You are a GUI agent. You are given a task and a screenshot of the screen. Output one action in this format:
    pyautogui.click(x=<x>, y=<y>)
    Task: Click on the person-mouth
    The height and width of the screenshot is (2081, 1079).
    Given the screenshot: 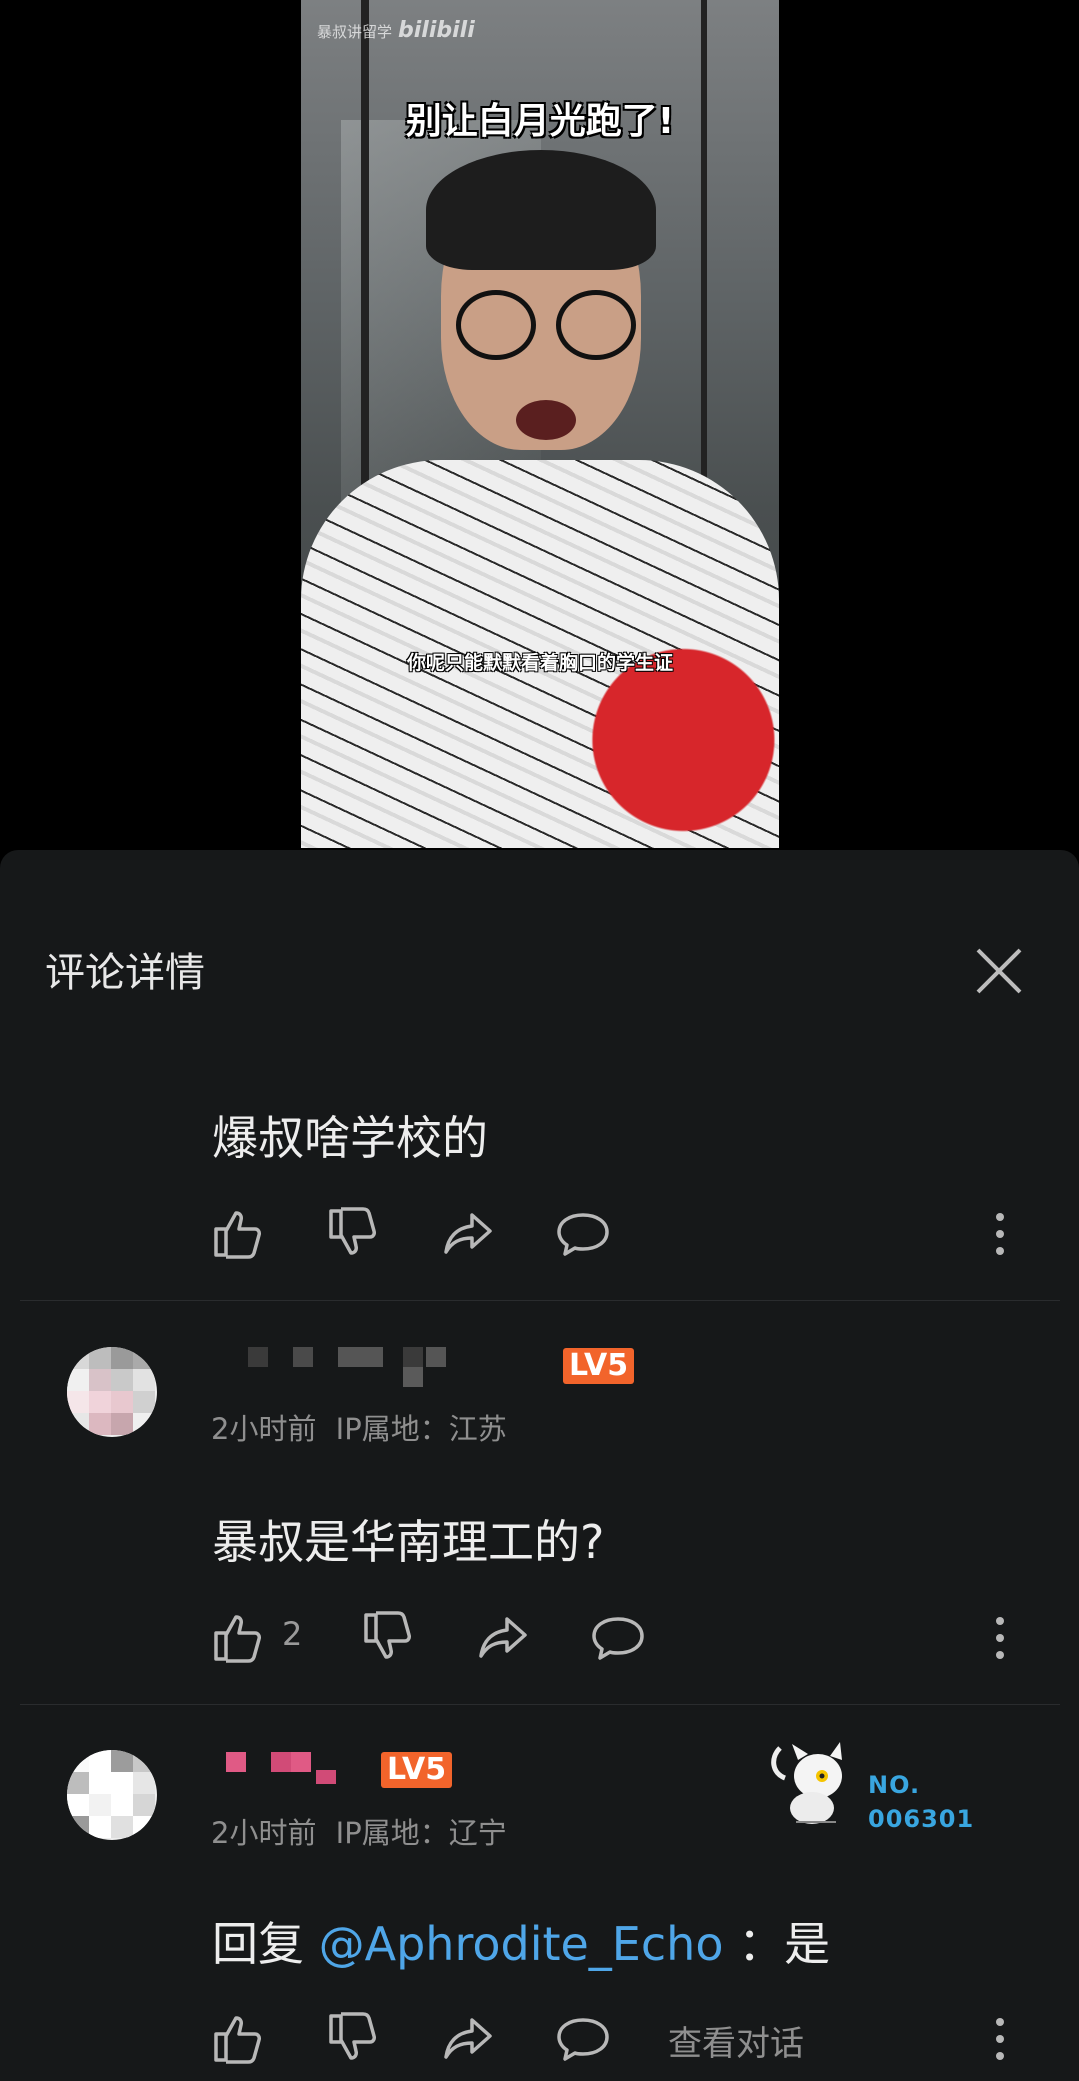 What is the action you would take?
    pyautogui.click(x=546, y=420)
    